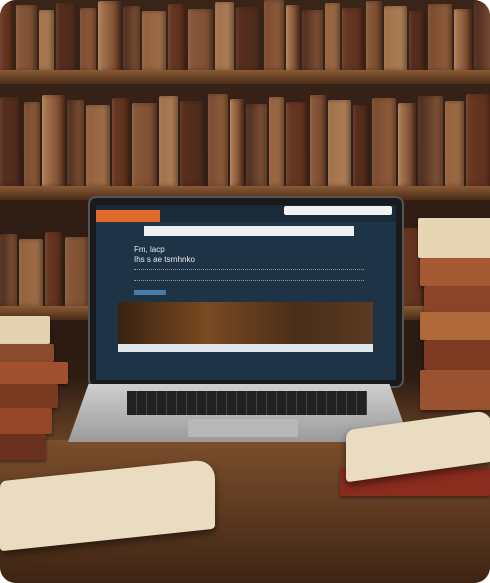  I want to click on shelf, so click(245, 77).